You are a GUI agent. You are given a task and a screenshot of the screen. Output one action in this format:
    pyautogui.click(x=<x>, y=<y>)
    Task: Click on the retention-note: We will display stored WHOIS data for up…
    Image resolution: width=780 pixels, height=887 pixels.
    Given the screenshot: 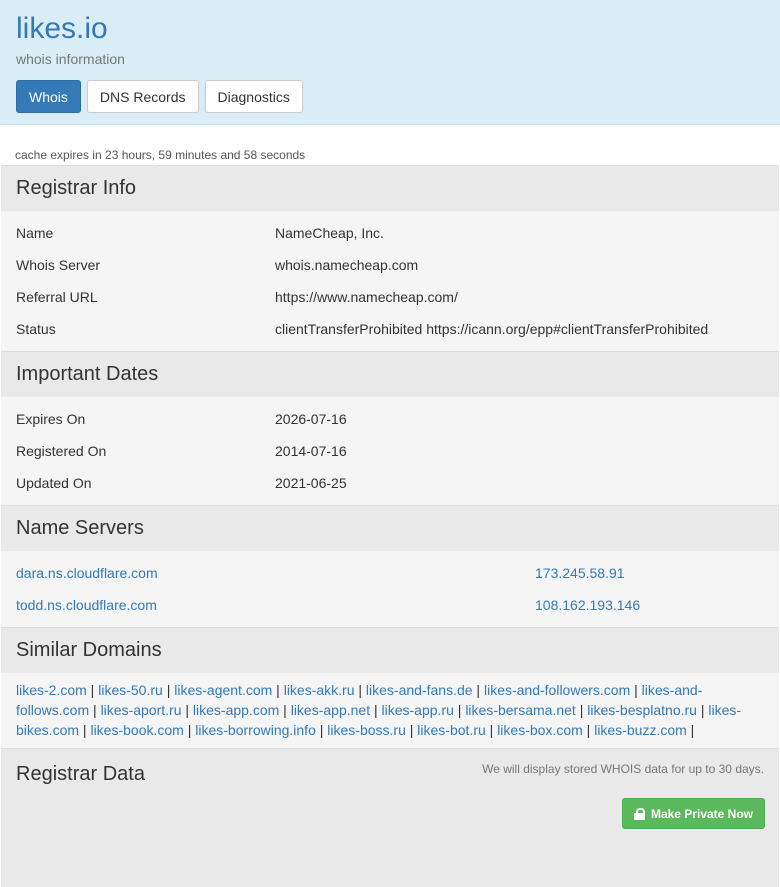 What is the action you would take?
    pyautogui.click(x=623, y=768)
    